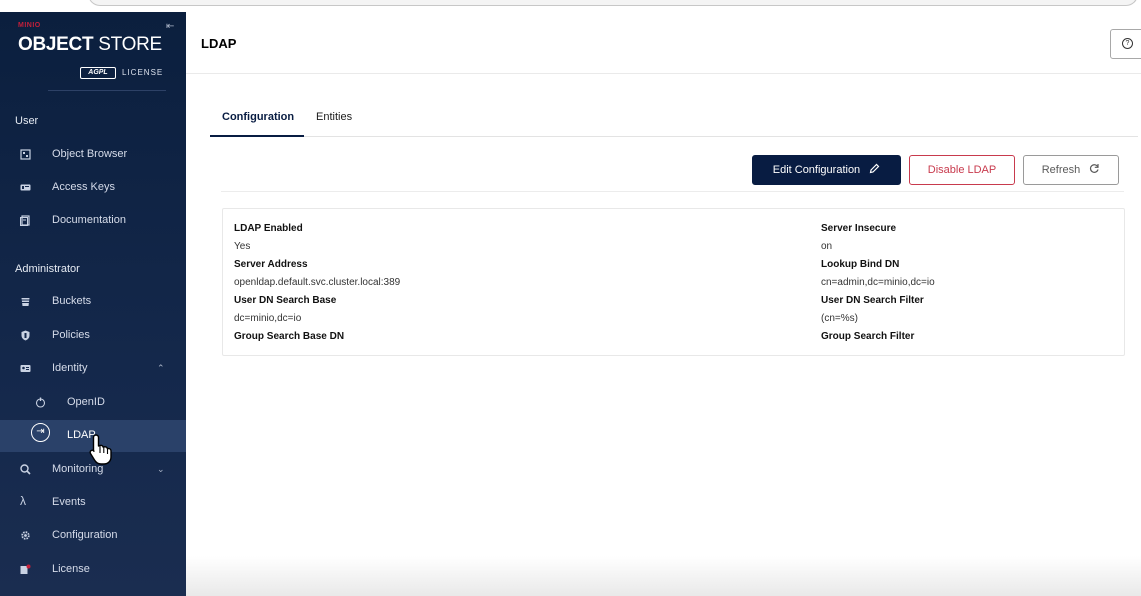  Describe the element at coordinates (29, 25) in the screenshot. I see `logo-brand: MINIO` at that location.